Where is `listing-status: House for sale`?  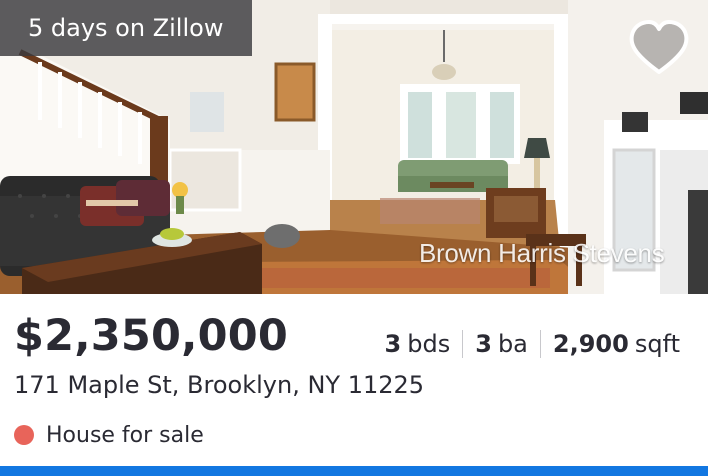 listing-status: House for sale is located at coordinates (109, 435).